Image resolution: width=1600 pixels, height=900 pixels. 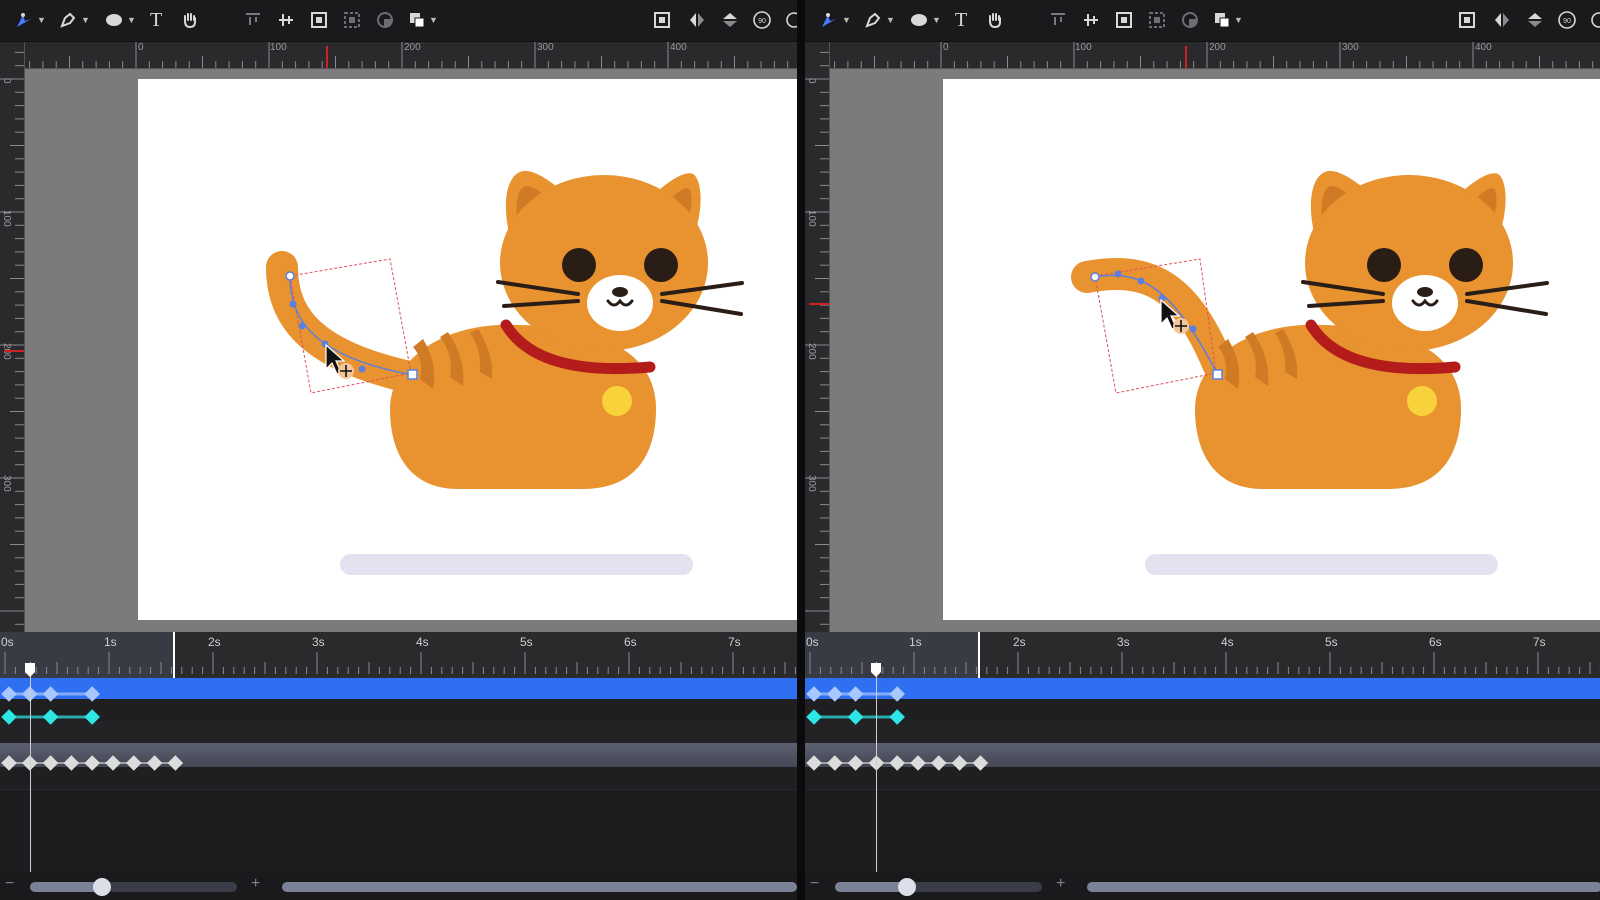 What do you see at coordinates (412, 374) in the screenshot?
I see `end-node-handle` at bounding box center [412, 374].